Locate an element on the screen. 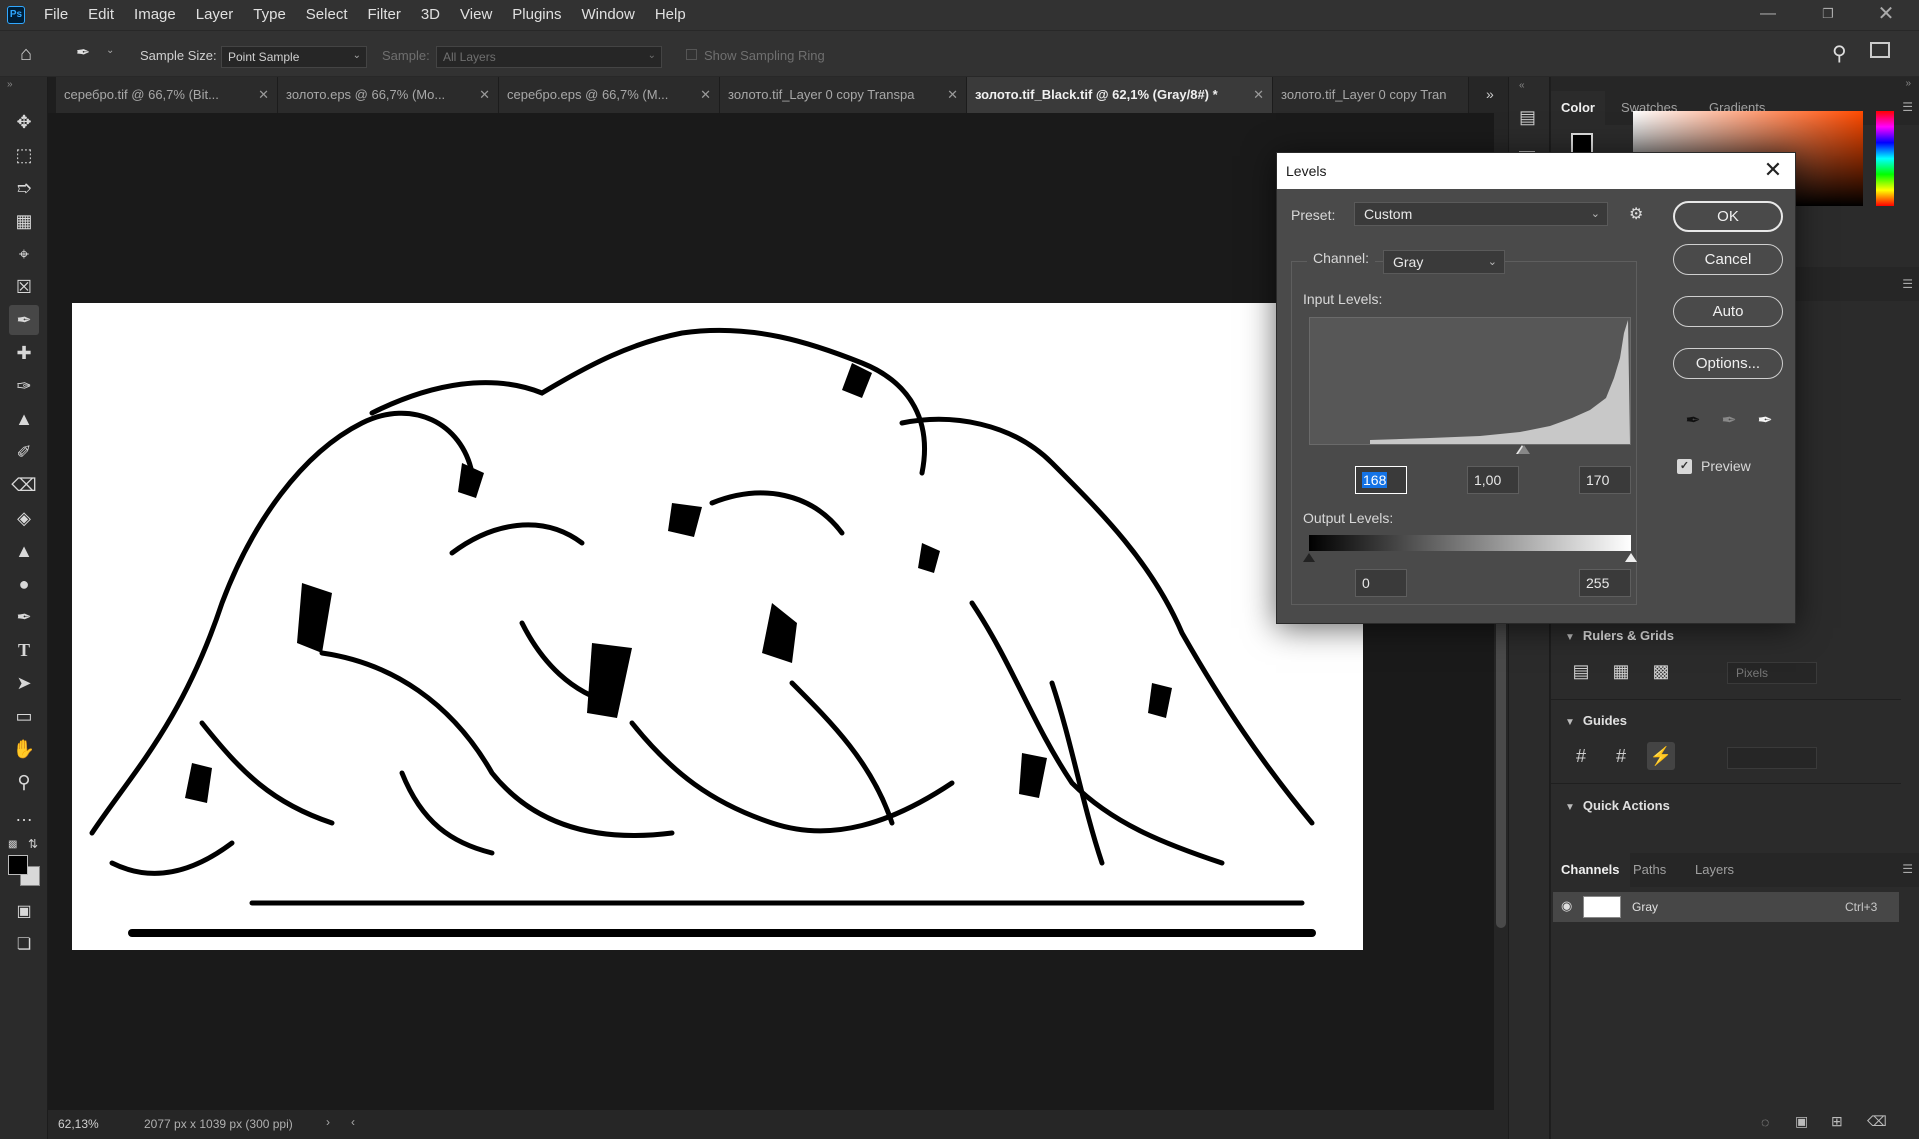 The height and width of the screenshot is (1139, 1919). dialog-titlebar: Levels ✕ is located at coordinates (1536, 171).